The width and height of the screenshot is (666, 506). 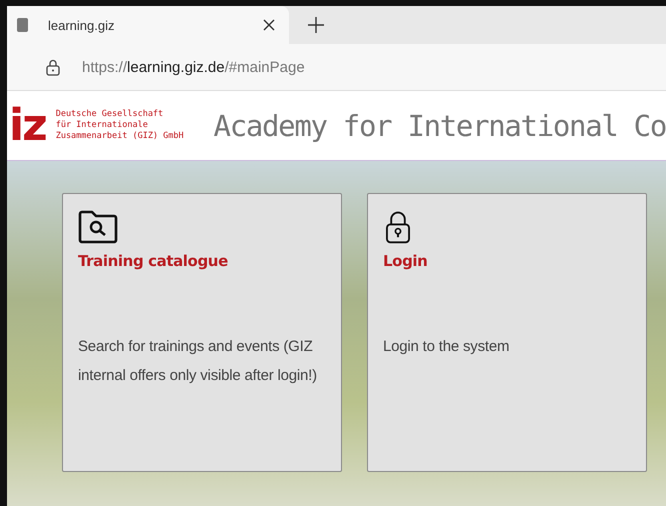 What do you see at coordinates (110, 114) in the screenshot?
I see `organisation-name-line: Deutsche Gesellschaft` at bounding box center [110, 114].